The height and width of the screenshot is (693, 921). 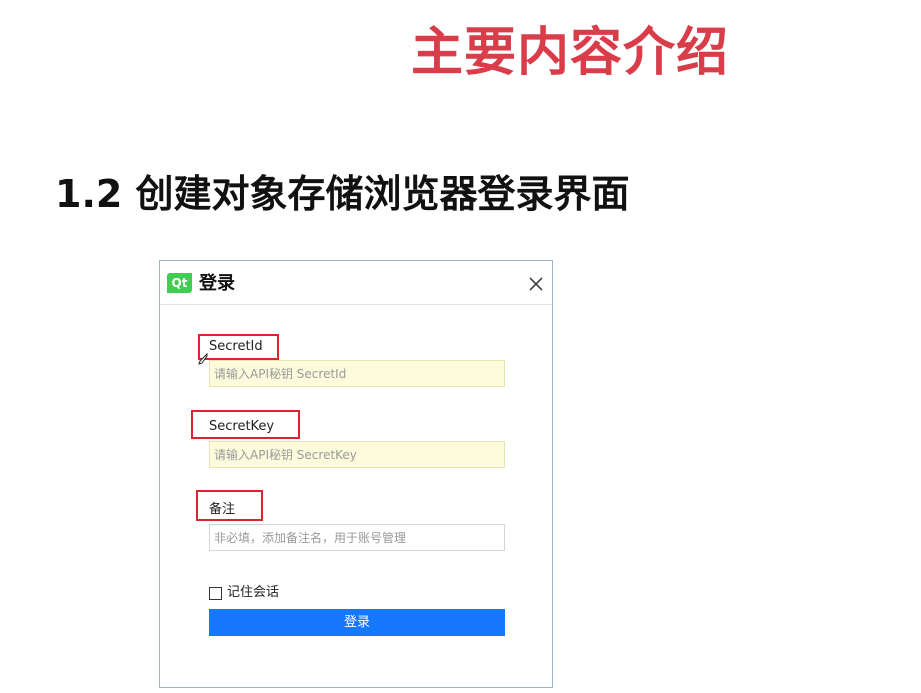 What do you see at coordinates (342, 194) in the screenshot?
I see `section-heading: 1.2 创建对象存储浏览器登录界面` at bounding box center [342, 194].